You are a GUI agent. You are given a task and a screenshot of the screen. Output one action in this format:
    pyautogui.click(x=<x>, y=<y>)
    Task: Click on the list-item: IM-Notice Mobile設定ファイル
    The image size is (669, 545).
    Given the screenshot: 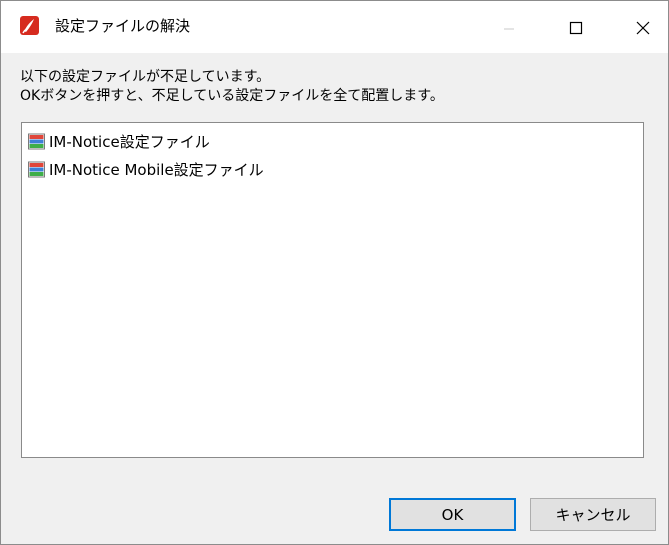 What is the action you would take?
    pyautogui.click(x=146, y=169)
    